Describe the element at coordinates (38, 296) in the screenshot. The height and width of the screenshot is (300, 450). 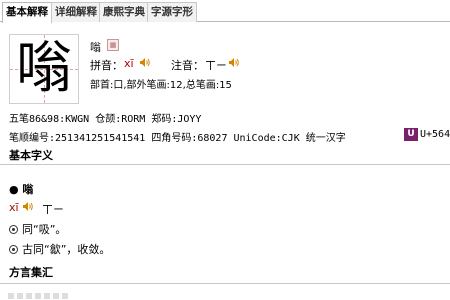
I see `truncated-content` at that location.